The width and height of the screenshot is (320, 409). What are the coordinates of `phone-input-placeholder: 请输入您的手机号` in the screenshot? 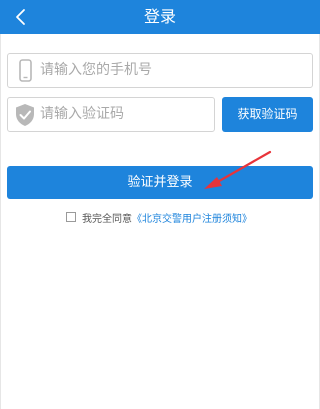 It's located at (96, 70).